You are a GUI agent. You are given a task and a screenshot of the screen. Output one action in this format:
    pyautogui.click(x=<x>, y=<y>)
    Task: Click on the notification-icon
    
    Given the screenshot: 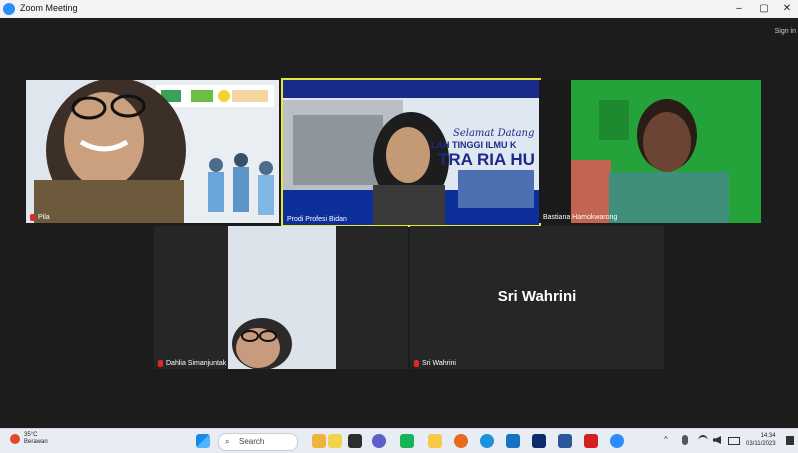 What is the action you would take?
    pyautogui.click(x=790, y=440)
    